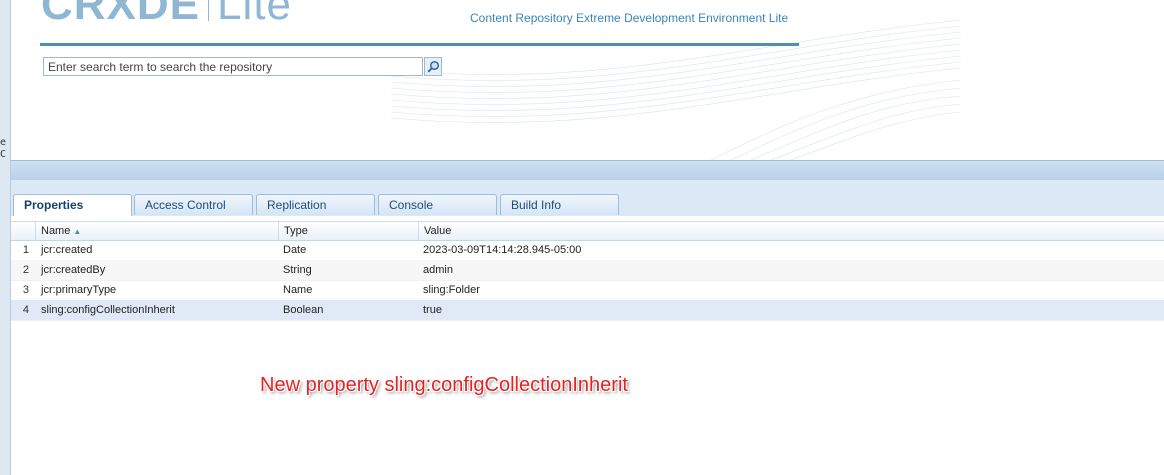  I want to click on logo-main: CRXDE, so click(121, 14).